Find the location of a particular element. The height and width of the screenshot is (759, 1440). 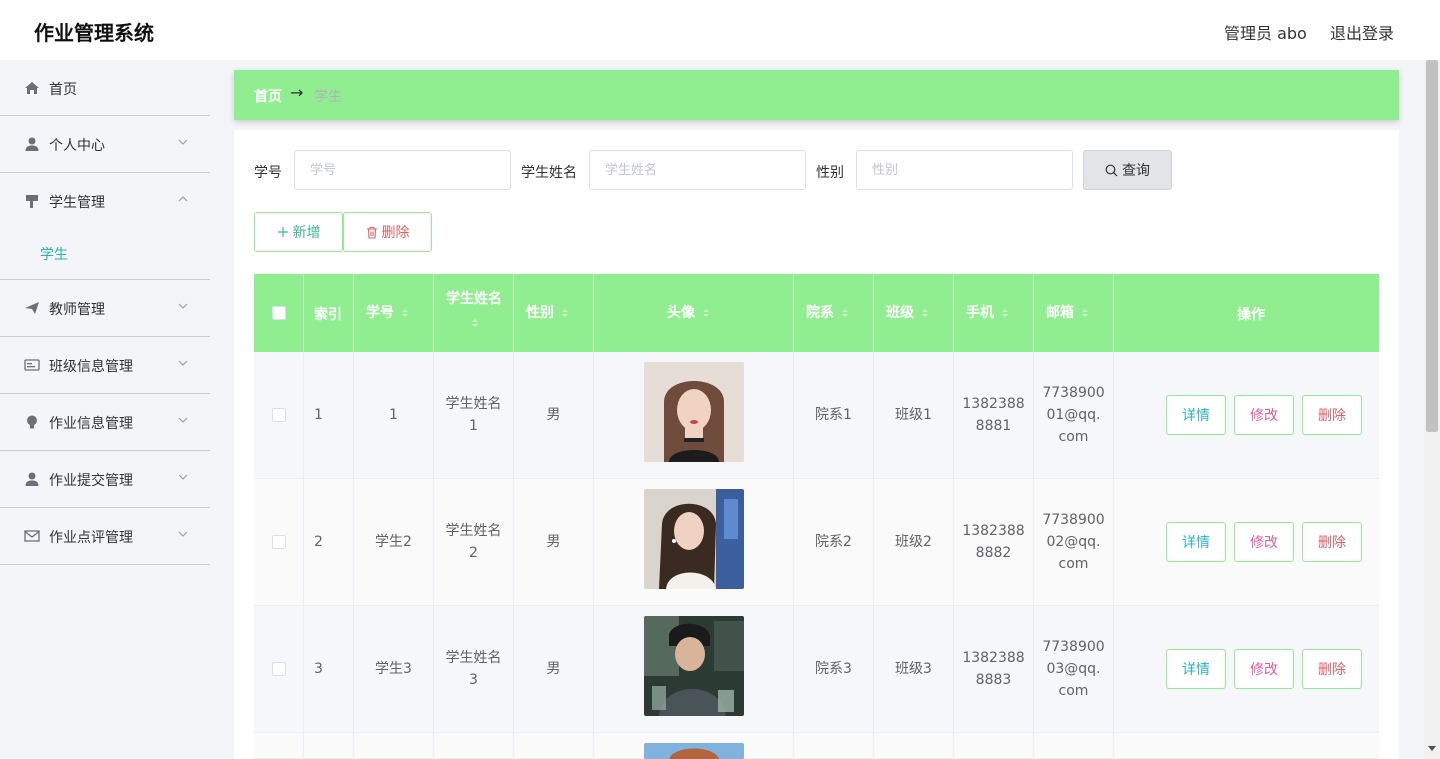

query-button-label: 查询 is located at coordinates (1136, 171).